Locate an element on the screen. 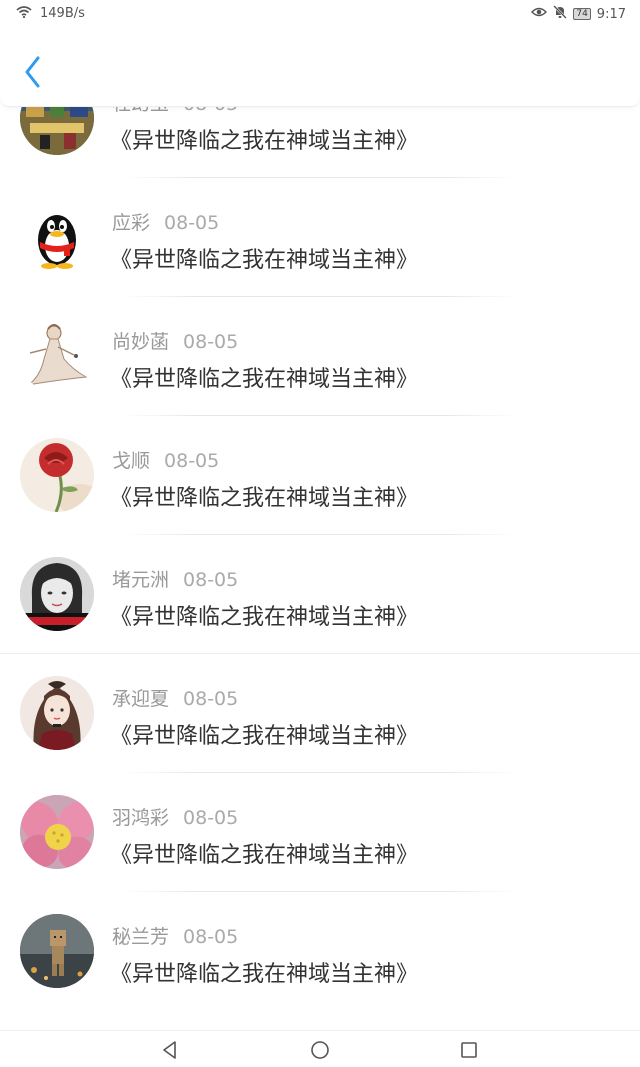 This screenshot has width=640, height=1067. network-speed: 149B/s is located at coordinates (62, 13).